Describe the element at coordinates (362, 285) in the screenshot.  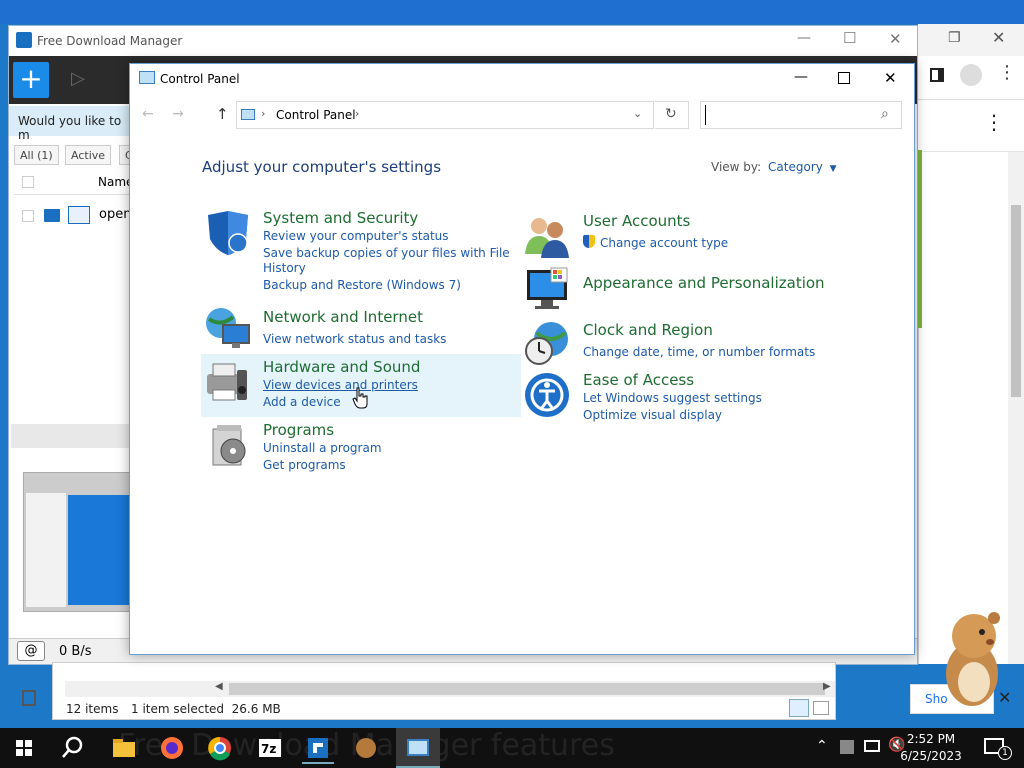
I see `link-backup-restore: Backup and Restore (Windows 7)` at that location.